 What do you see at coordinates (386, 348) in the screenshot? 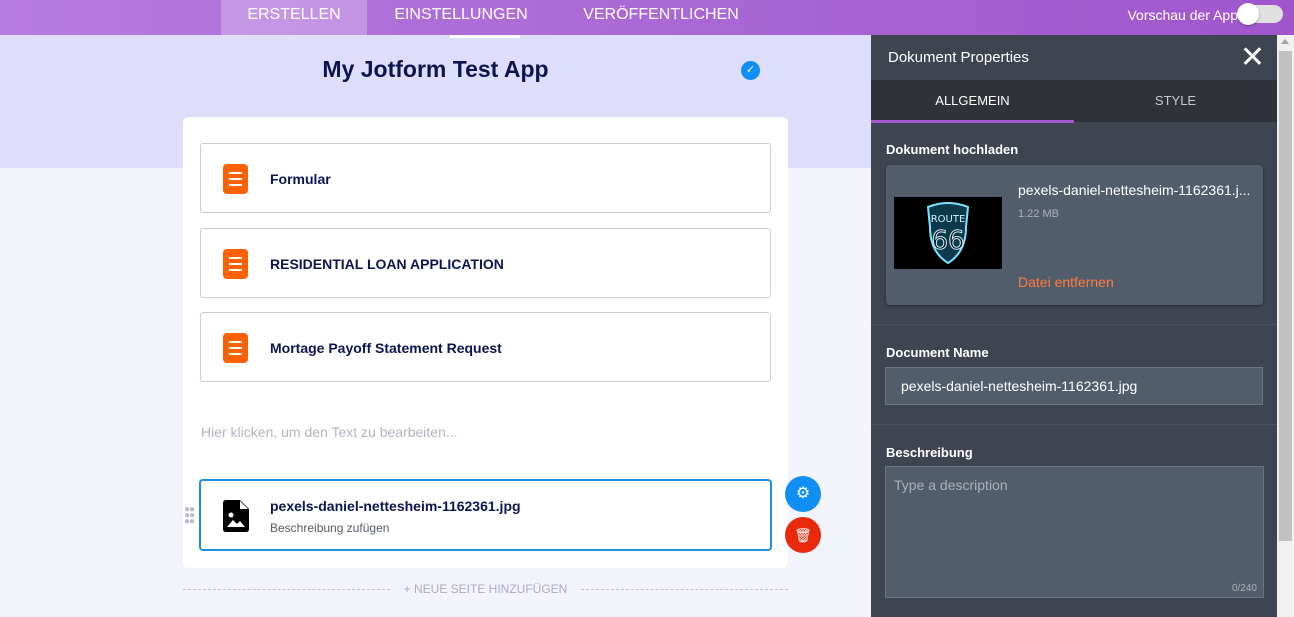
I see `item-label: Mortage Payoff Statement Request` at bounding box center [386, 348].